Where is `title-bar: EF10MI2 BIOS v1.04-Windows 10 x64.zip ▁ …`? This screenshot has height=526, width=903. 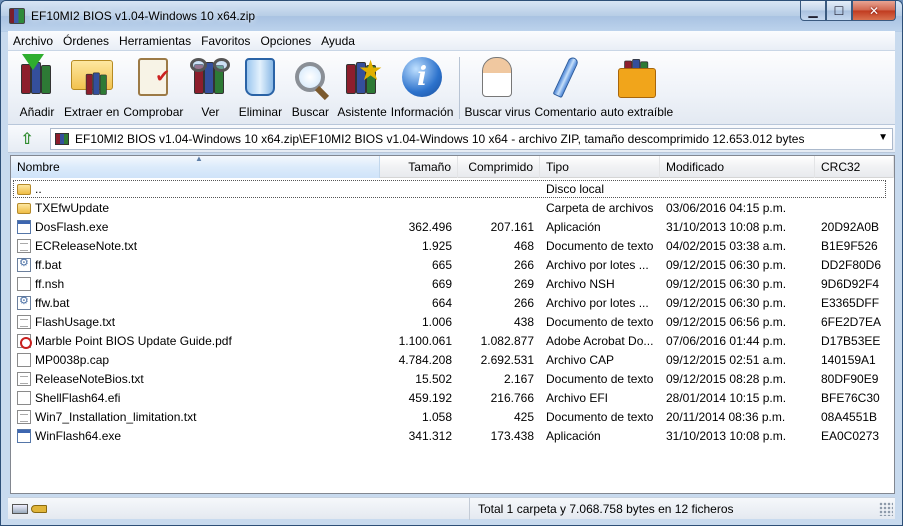 title-bar: EF10MI2 BIOS v1.04-Windows 10 x64.zip ▁ … is located at coordinates (451, 16).